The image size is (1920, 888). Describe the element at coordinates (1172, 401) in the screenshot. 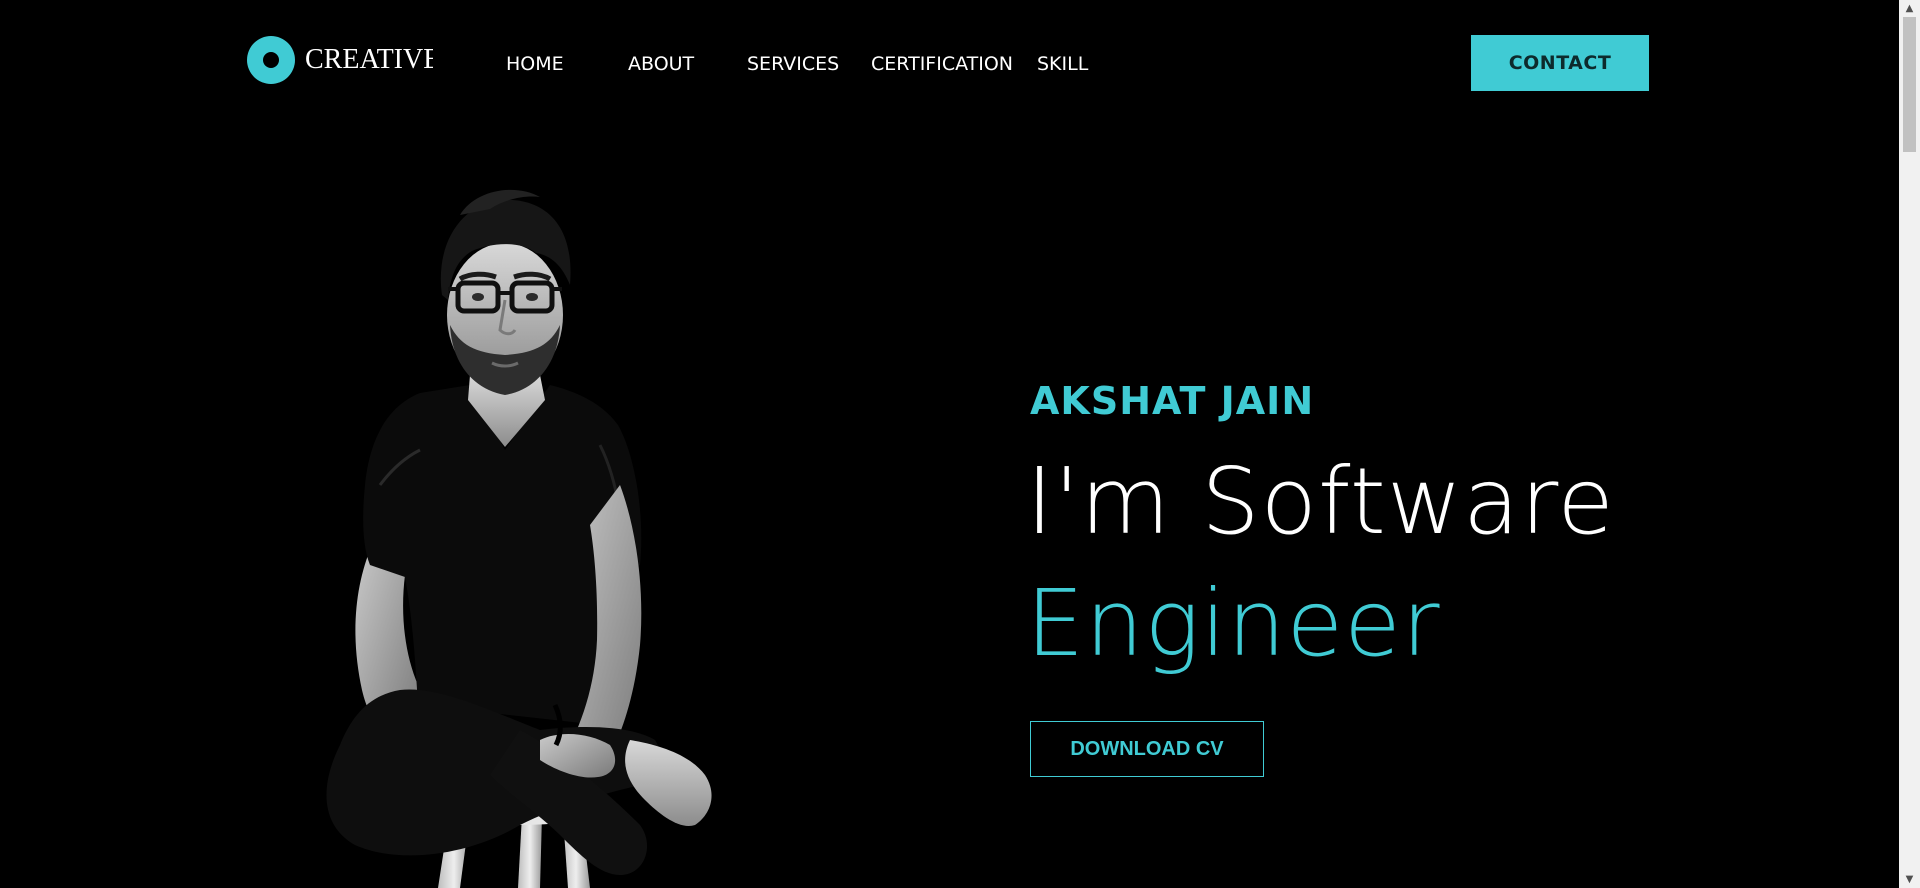

I see `hero-name: AKSHAT JAIN` at that location.